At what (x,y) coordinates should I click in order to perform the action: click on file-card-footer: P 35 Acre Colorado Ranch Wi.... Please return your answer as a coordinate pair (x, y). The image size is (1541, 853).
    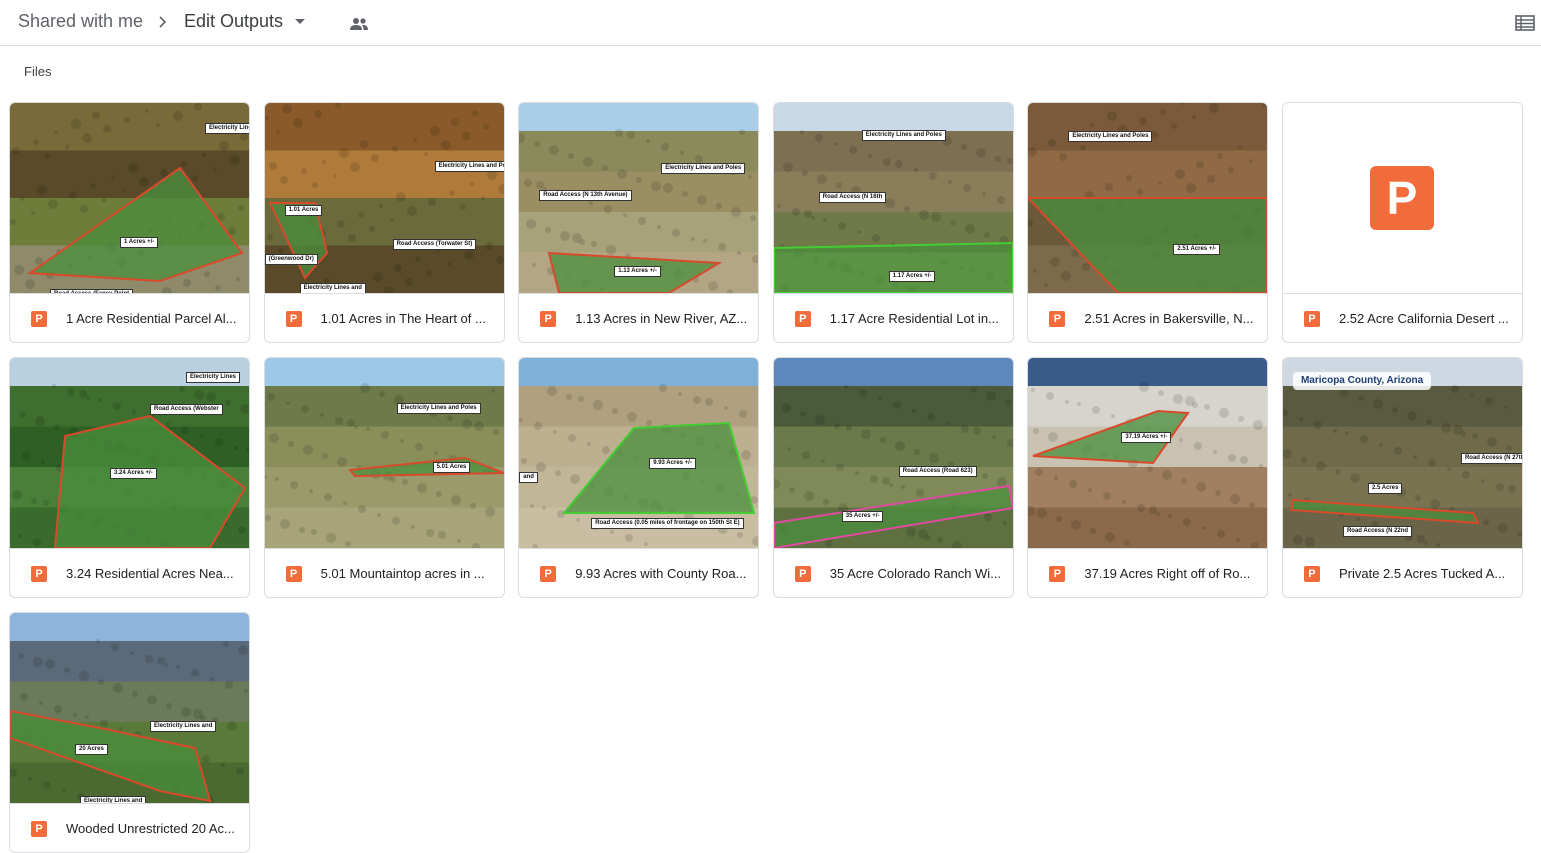
    Looking at the image, I should click on (893, 573).